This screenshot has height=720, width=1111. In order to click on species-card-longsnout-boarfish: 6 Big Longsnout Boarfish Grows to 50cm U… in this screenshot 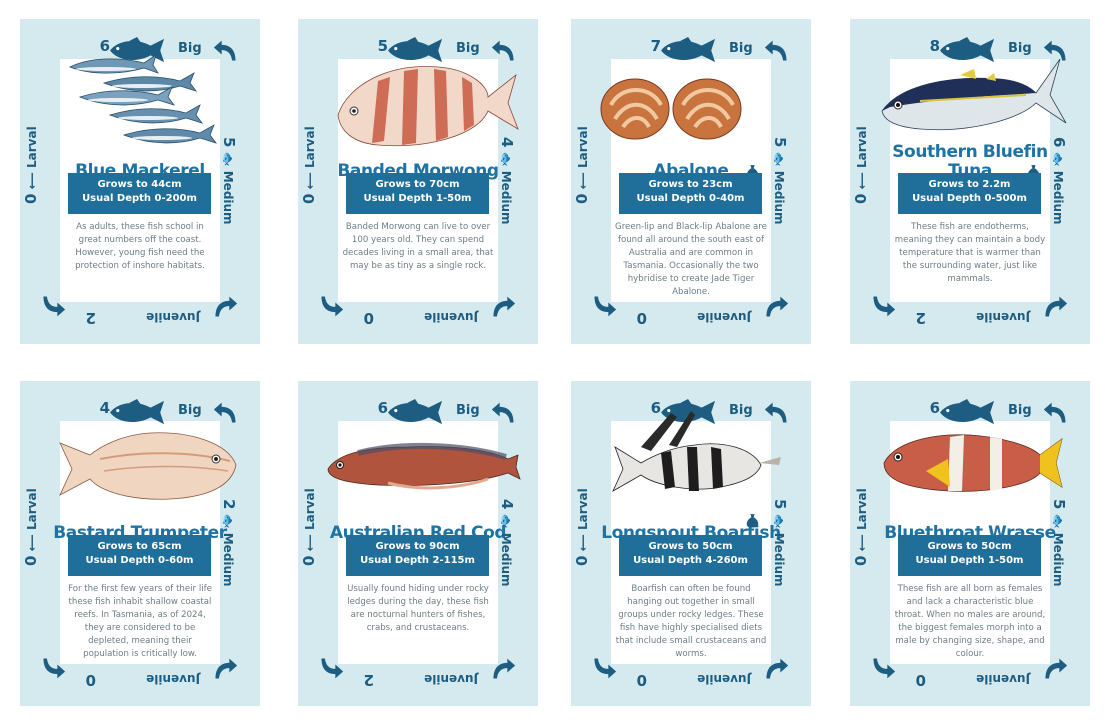, I will do `click(691, 543)`.